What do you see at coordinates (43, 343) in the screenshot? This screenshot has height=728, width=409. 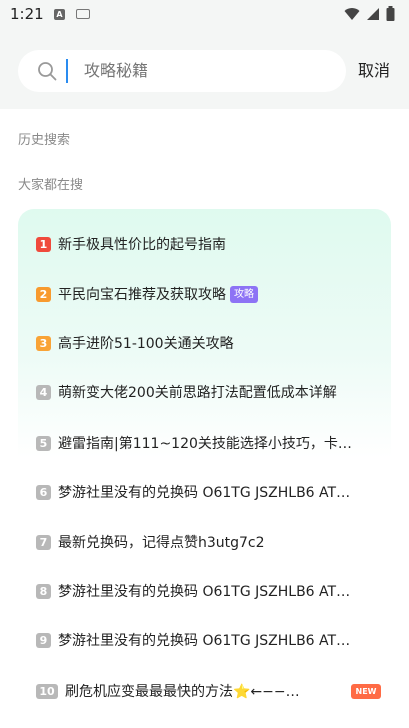 I see `rank-badge: 3` at bounding box center [43, 343].